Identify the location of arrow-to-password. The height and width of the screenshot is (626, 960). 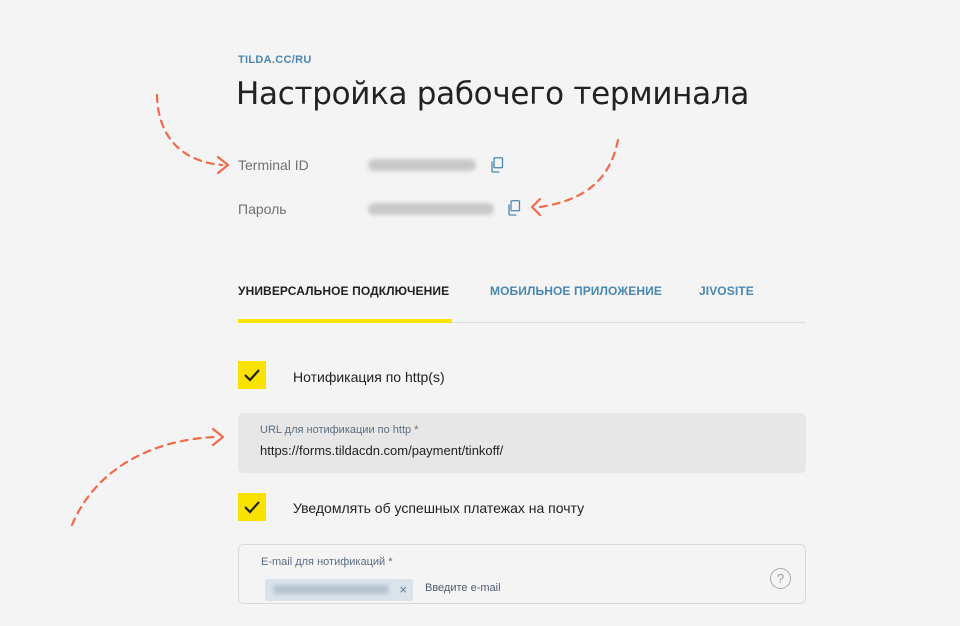
(579, 173).